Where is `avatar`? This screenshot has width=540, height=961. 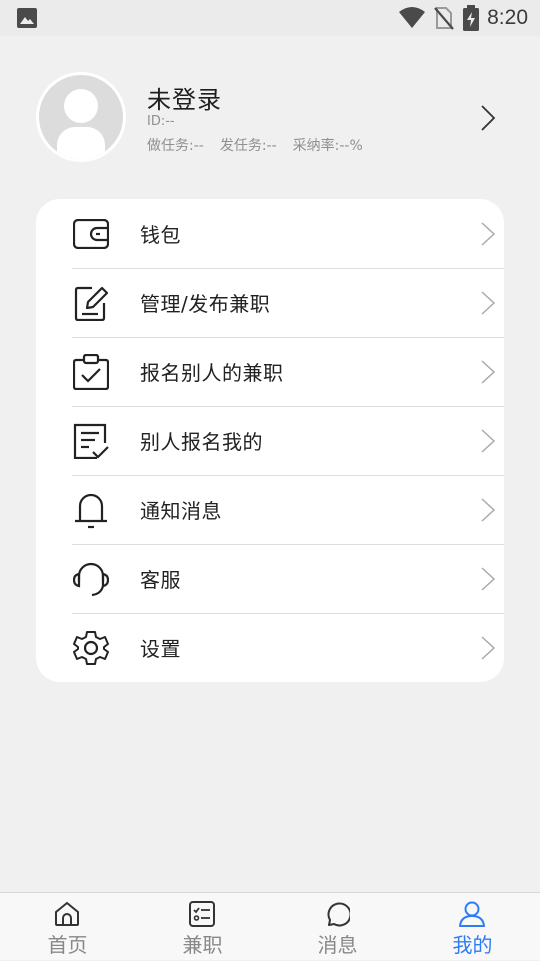 avatar is located at coordinates (81, 117).